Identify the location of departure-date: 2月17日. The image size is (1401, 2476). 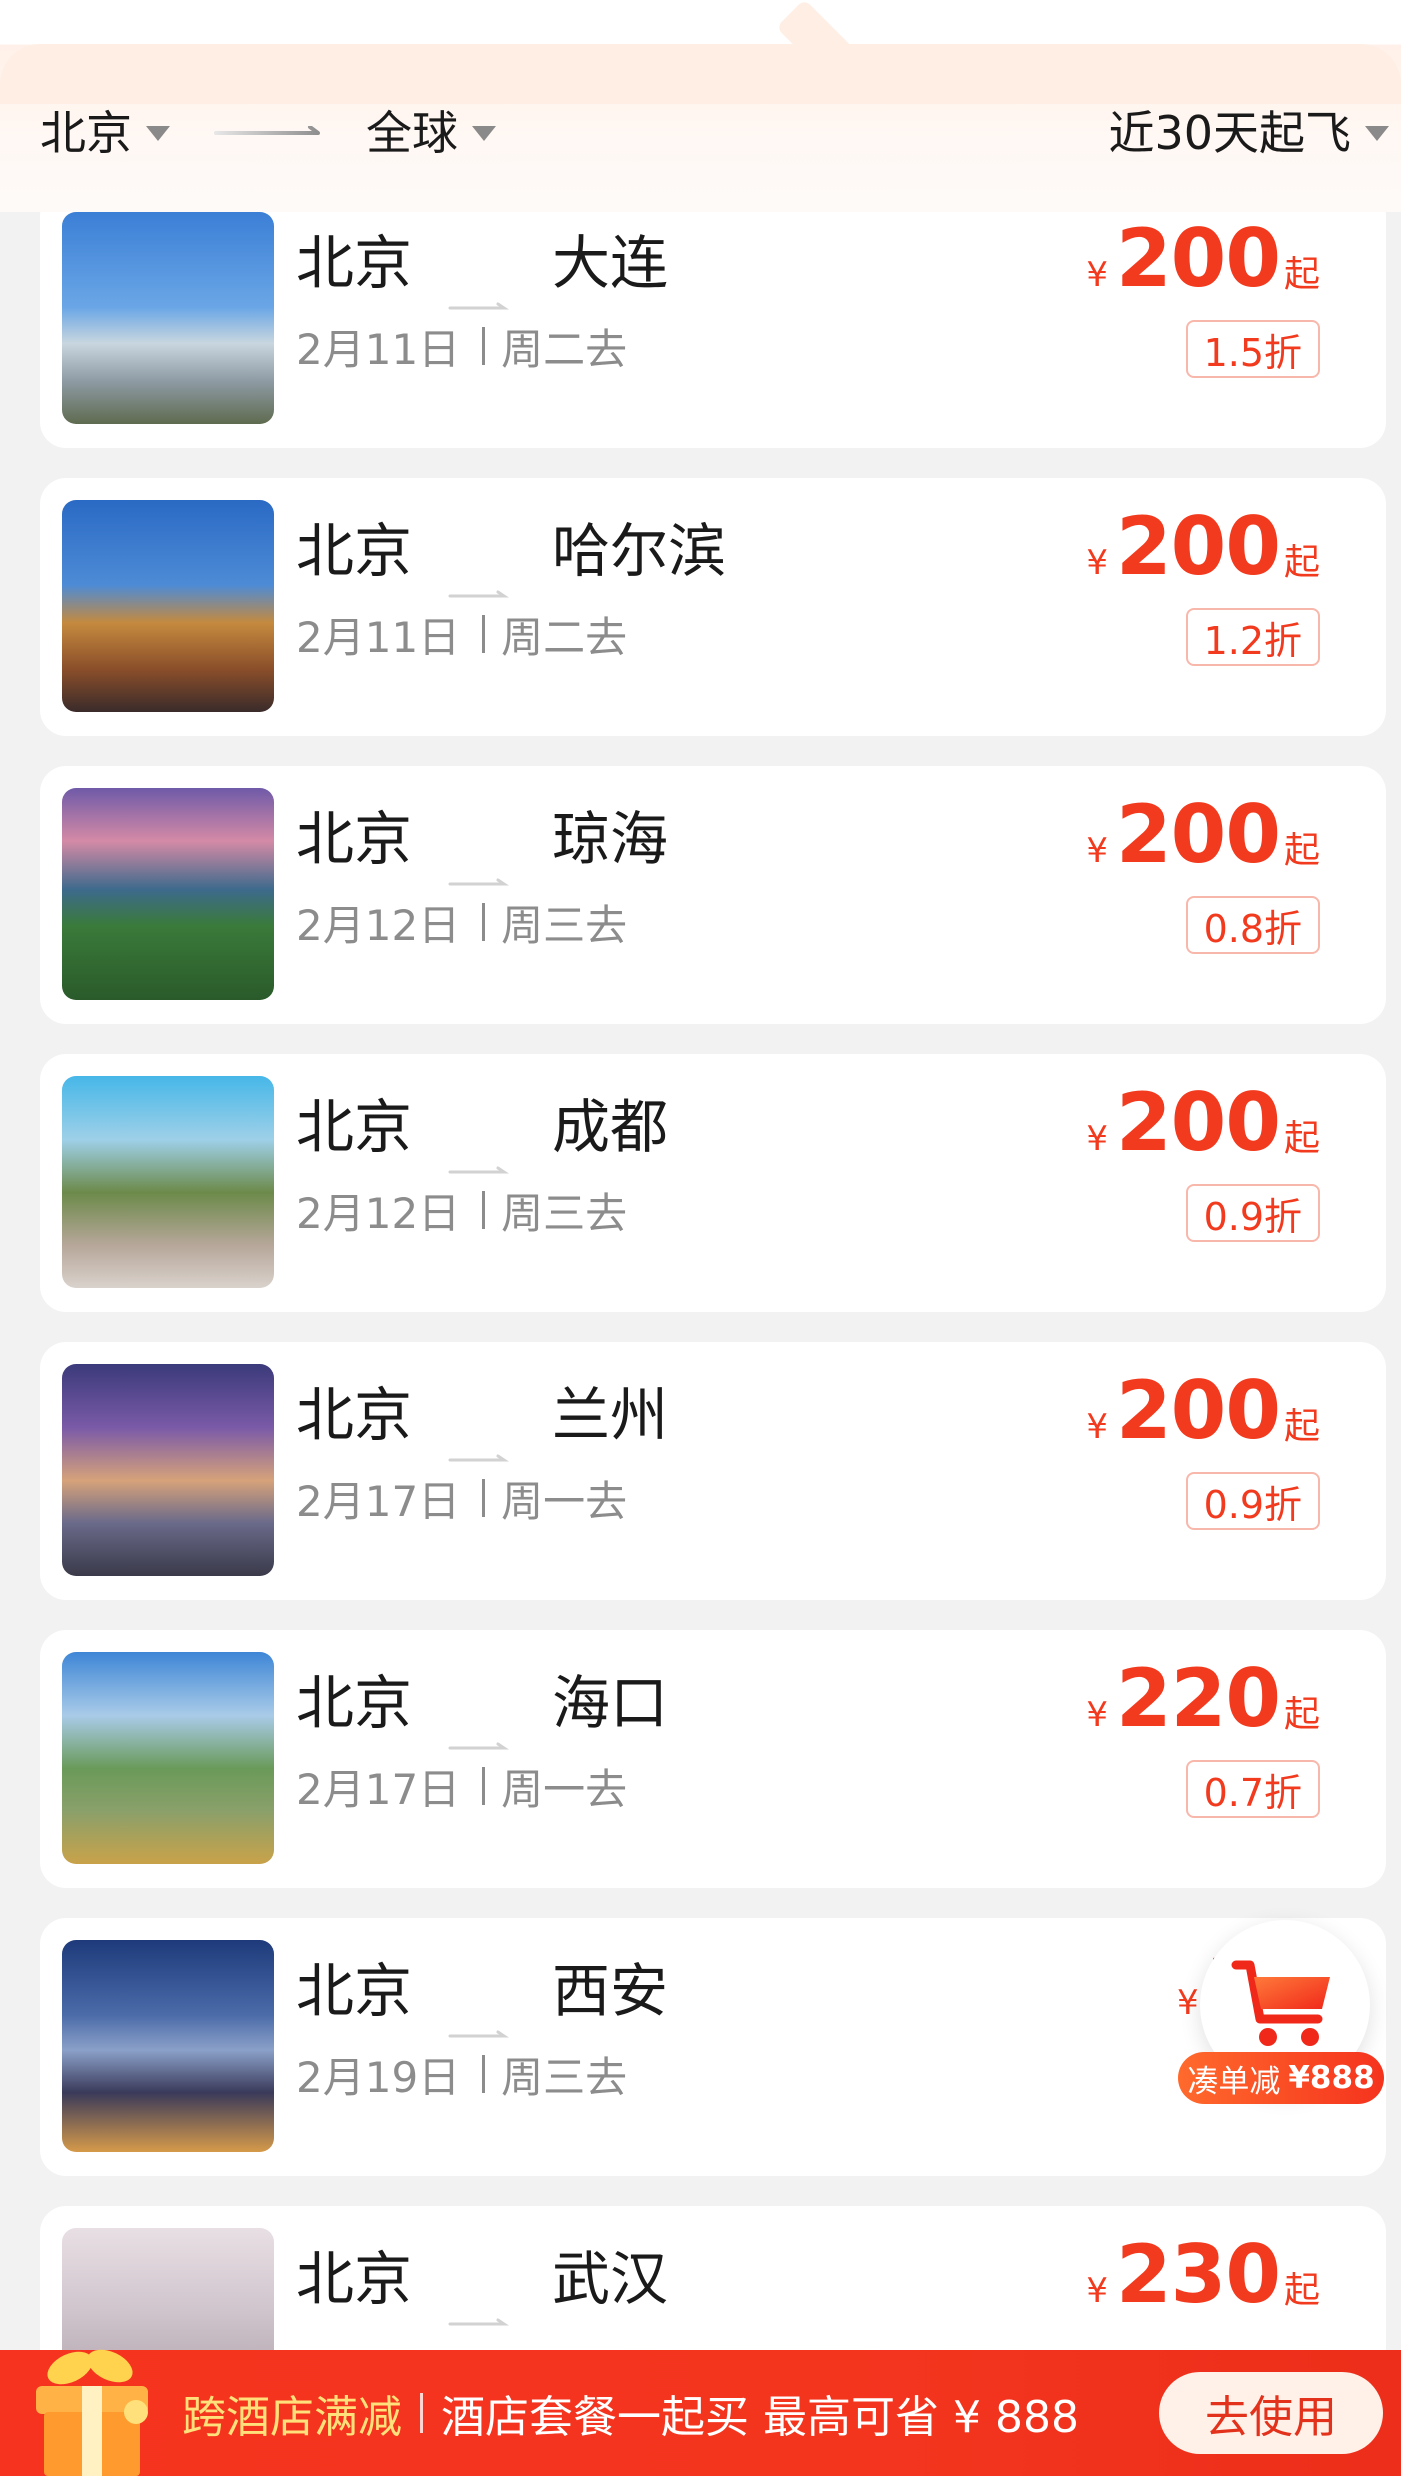
(378, 1501).